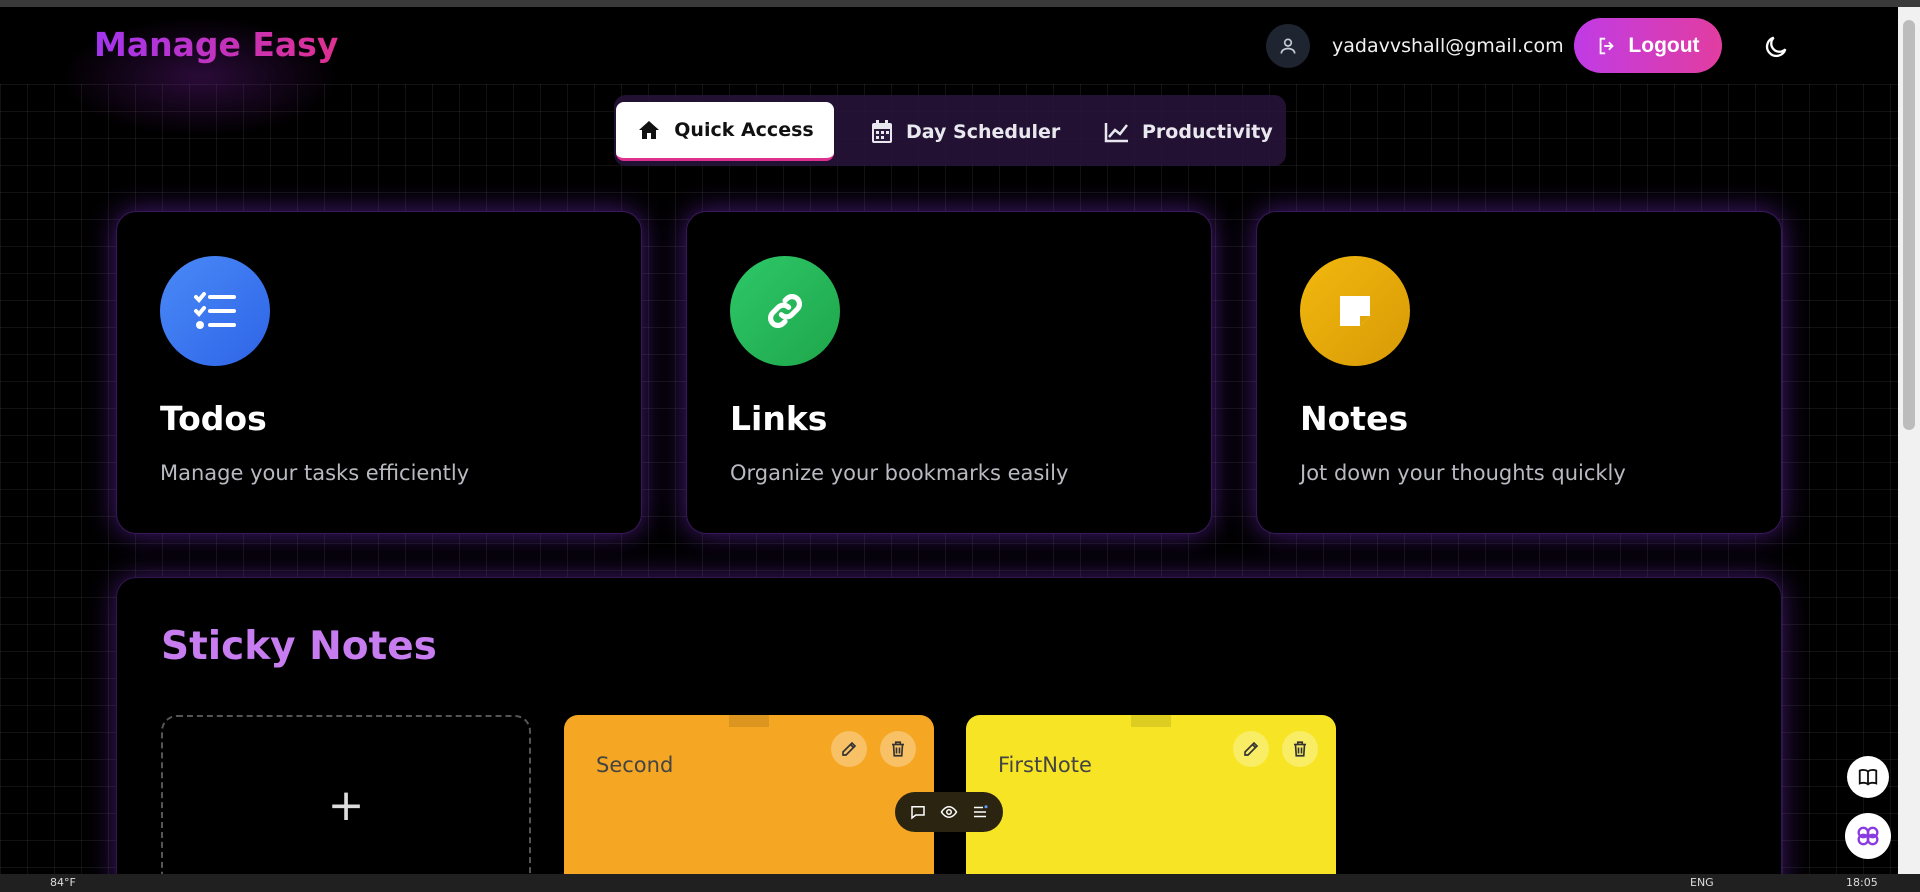 Image resolution: width=1920 pixels, height=892 pixels. Describe the element at coordinates (1664, 45) in the screenshot. I see `logout-label: Logout` at that location.